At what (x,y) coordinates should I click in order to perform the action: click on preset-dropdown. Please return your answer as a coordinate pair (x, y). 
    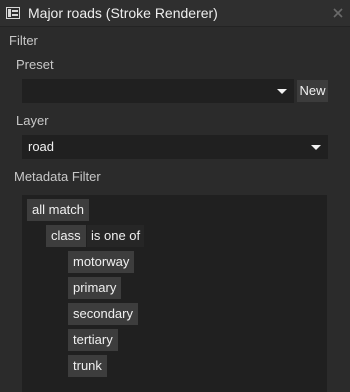
    Looking at the image, I should click on (158, 91).